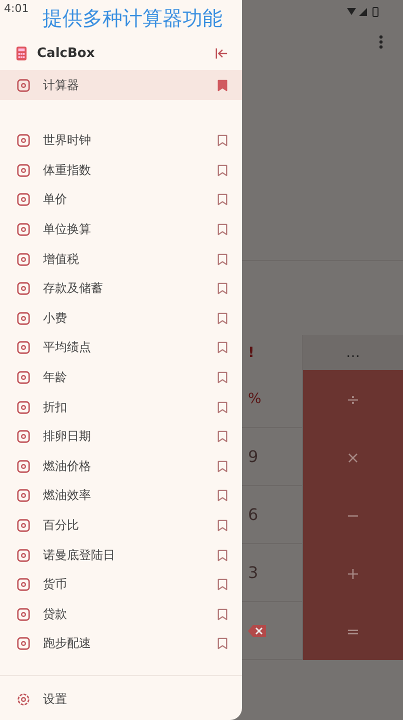  I want to click on drawer-item: 排卵日期, so click(121, 437).